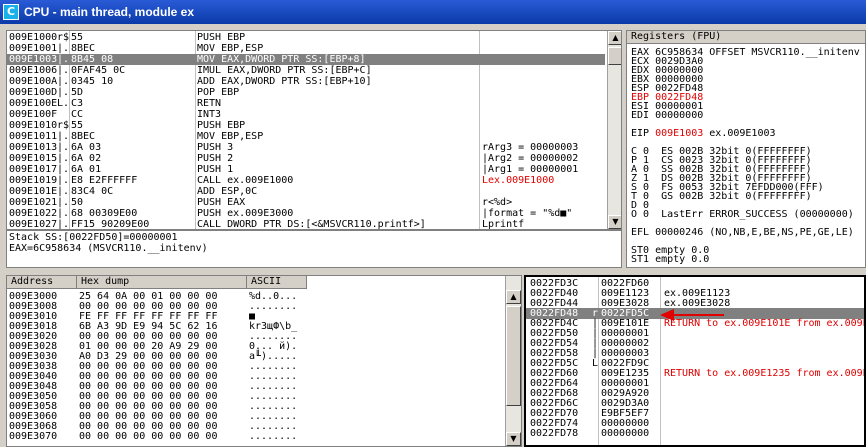 The width and height of the screenshot is (866, 447). I want to click on disassembly-row: 009E1013 |. 6A 03 PUSH 3 rArg3 = 00000003, so click(306, 147).